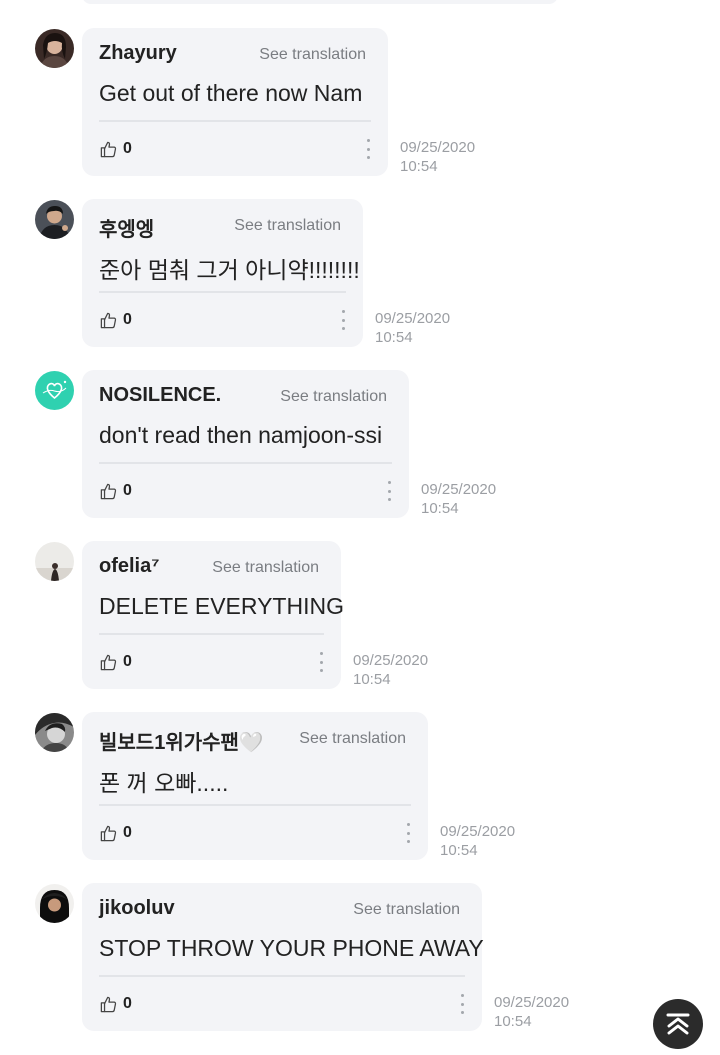  What do you see at coordinates (255, 786) in the screenshot?
I see `comment-bubble: 빌보드1위가수팬🤍 See translation 폰 꺼 오빠..... 0` at bounding box center [255, 786].